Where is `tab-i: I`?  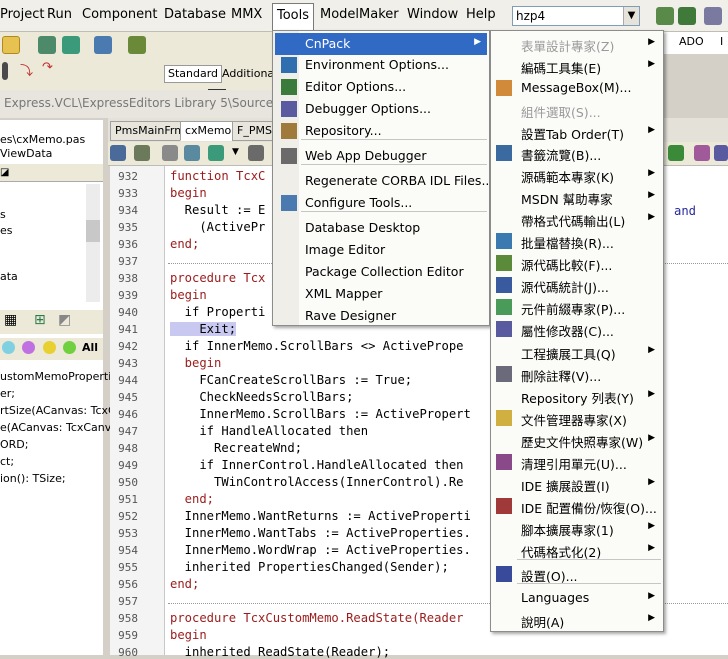 tab-i: I is located at coordinates (721, 41).